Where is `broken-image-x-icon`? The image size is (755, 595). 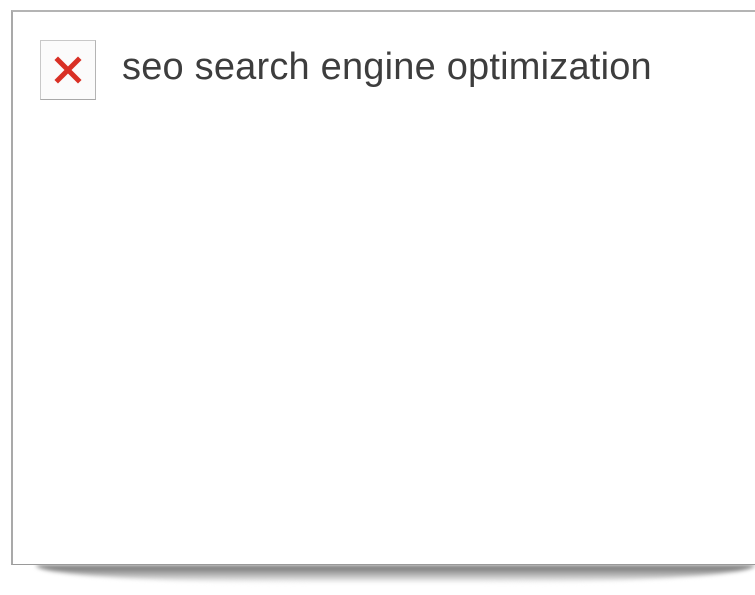
broken-image-x-icon is located at coordinates (68, 70).